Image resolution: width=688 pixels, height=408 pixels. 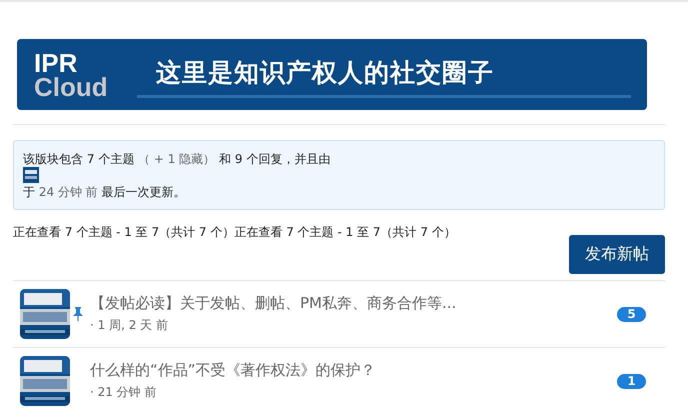 I want to click on topic-time: · 1 周, 2 天 前, so click(x=129, y=325).